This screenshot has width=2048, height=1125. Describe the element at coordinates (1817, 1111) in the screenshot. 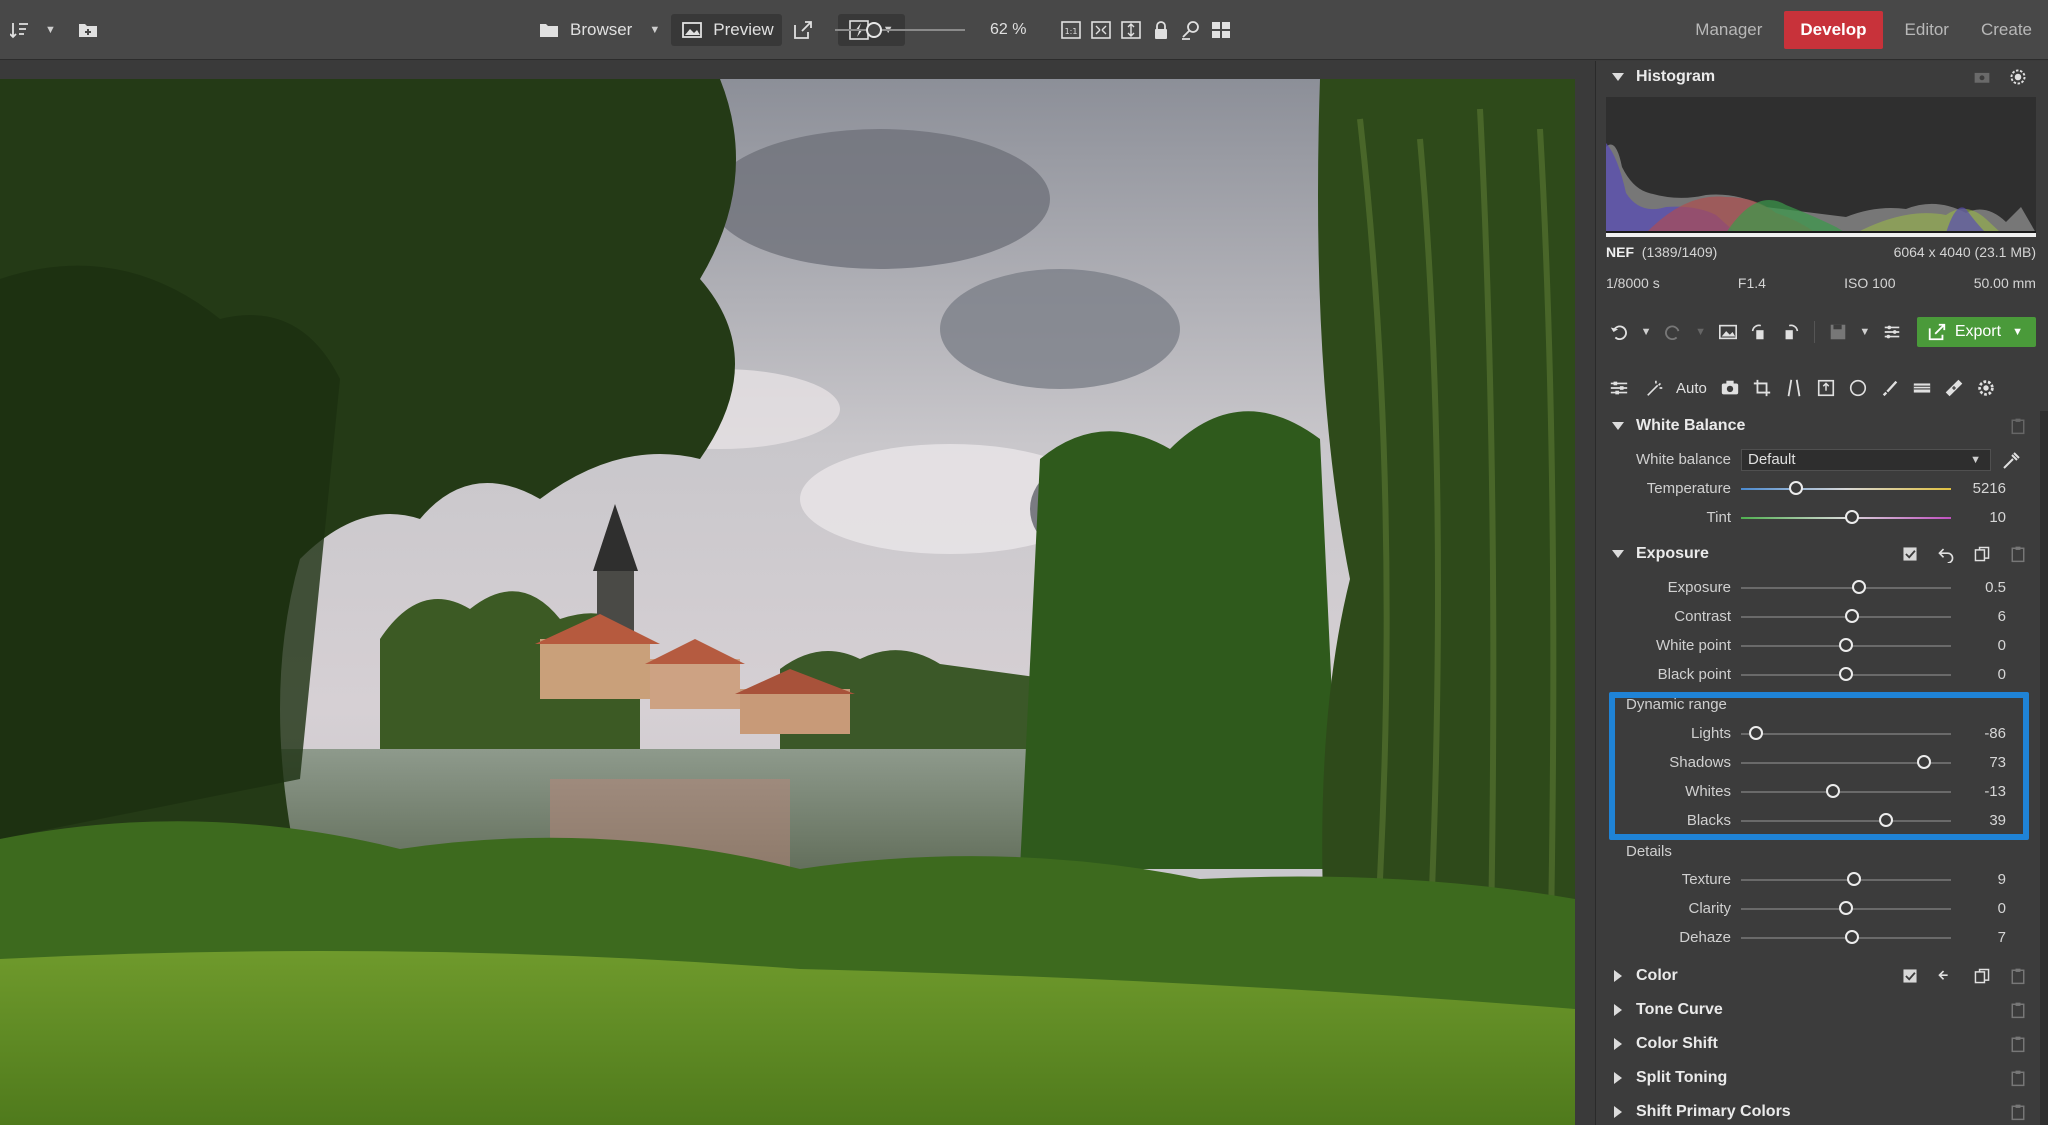

I see `shift-primary-colors-header: Shift Primary Colors` at that location.